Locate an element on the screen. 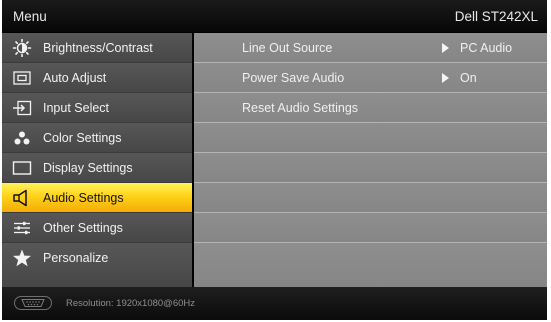 The image size is (551, 322). sidebar-item-color-settings: Color Settings is located at coordinates (97, 138).